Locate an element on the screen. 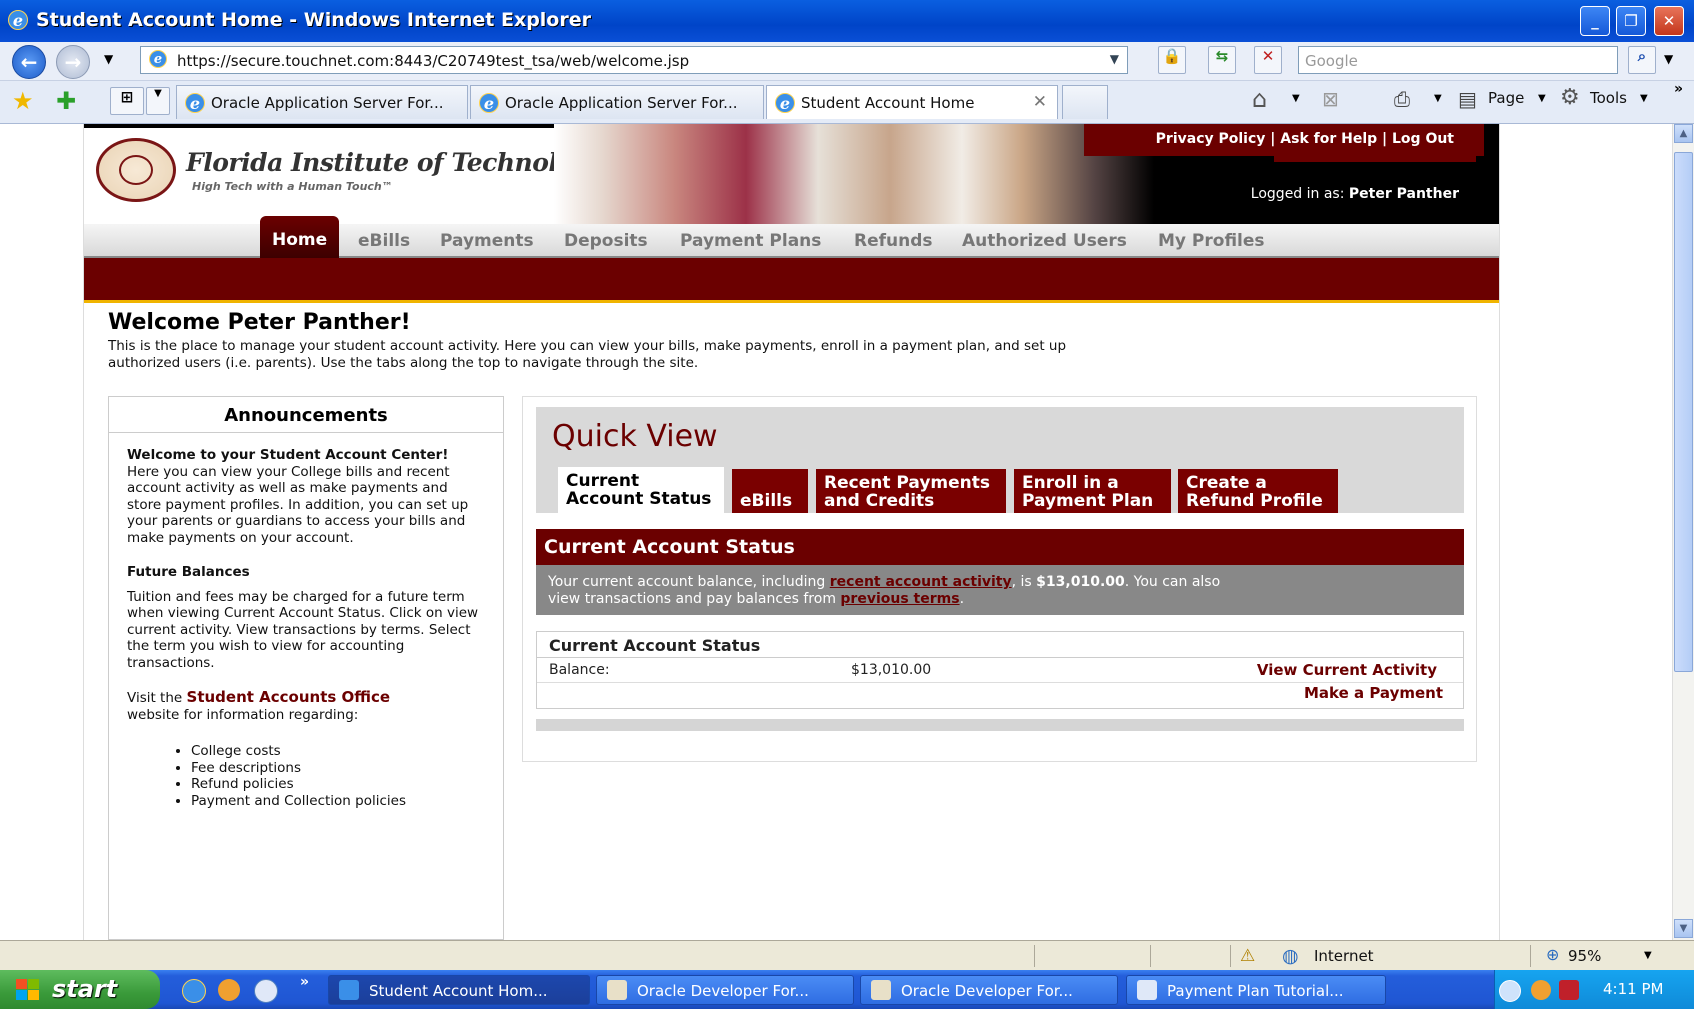 This screenshot has width=1694, height=1009. protected-mode-icon: ⚠ is located at coordinates (1247, 956).